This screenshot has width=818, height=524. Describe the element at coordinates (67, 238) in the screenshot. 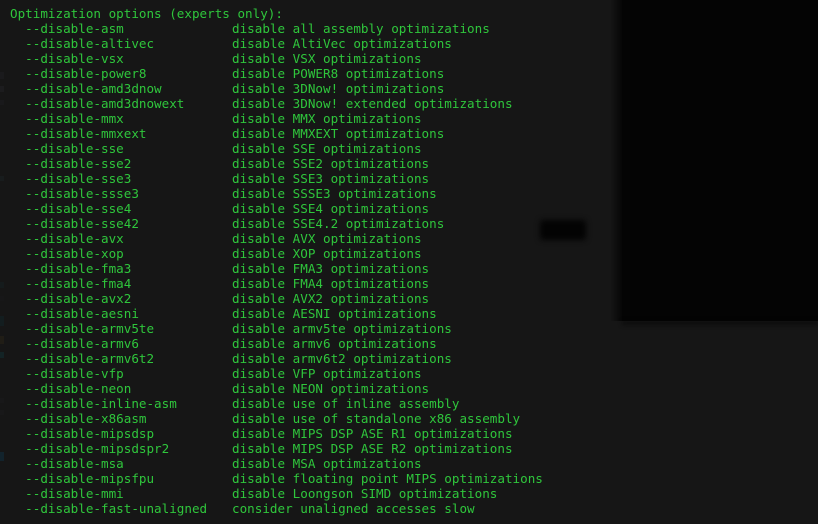

I see `option-flag: --disable-avx` at that location.